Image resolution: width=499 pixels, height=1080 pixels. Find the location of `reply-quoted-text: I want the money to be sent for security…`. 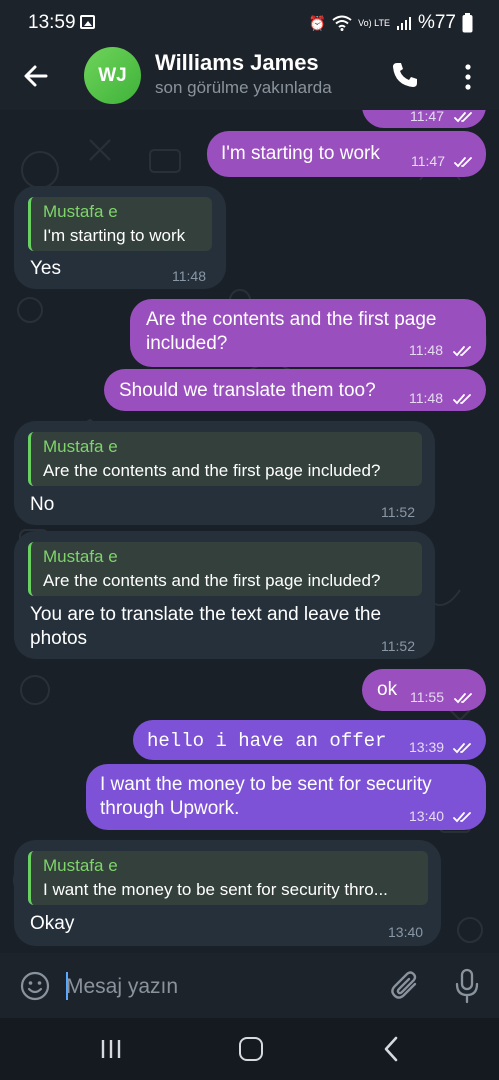

reply-quoted-text: I want the money to be sent for security… is located at coordinates (215, 889).